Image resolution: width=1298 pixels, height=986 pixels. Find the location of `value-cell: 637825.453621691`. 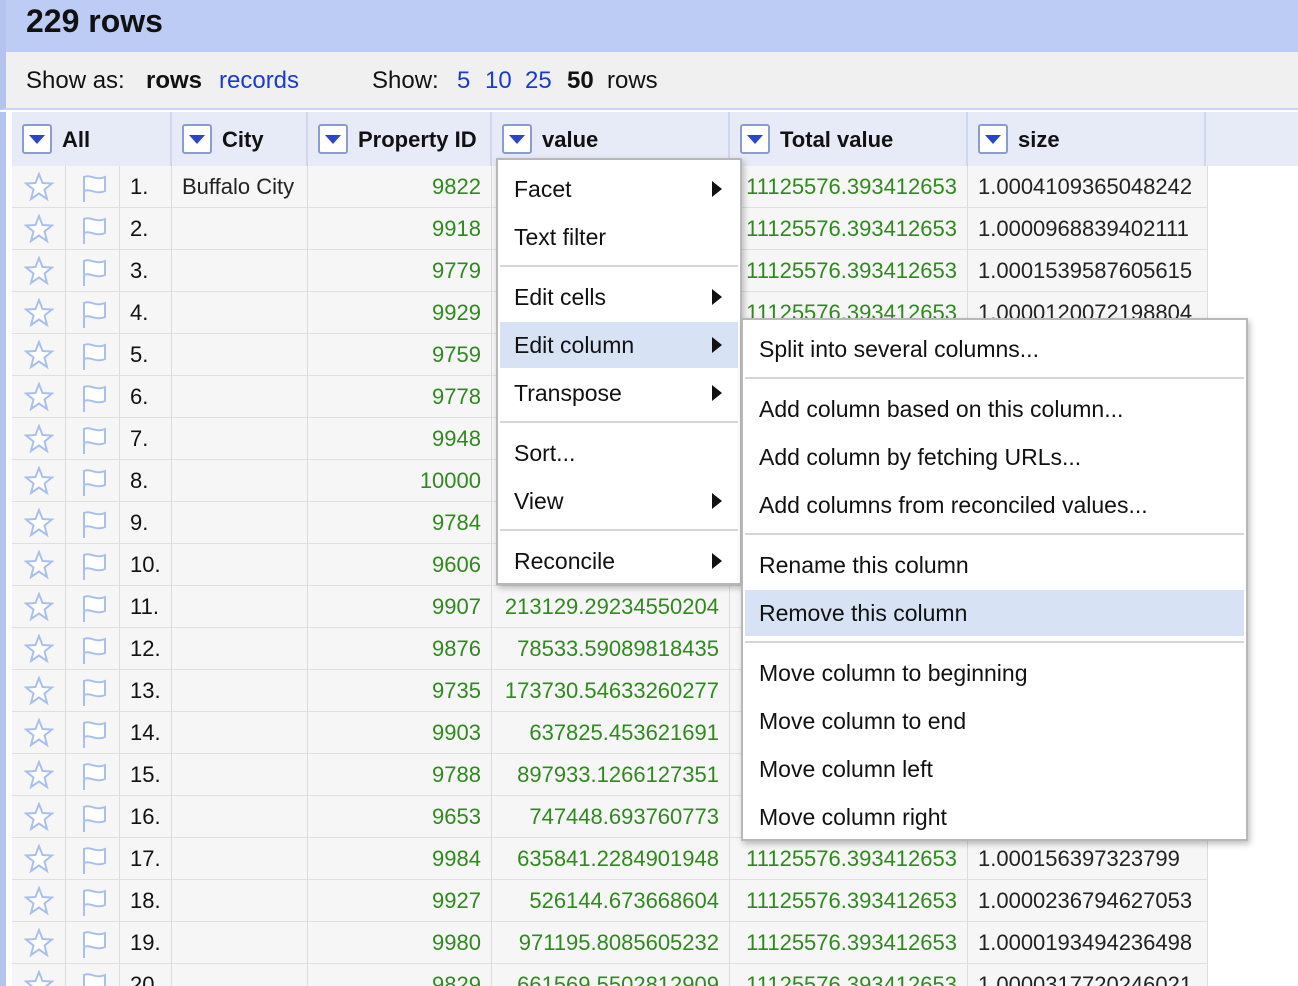

value-cell: 637825.453621691 is located at coordinates (611, 733).